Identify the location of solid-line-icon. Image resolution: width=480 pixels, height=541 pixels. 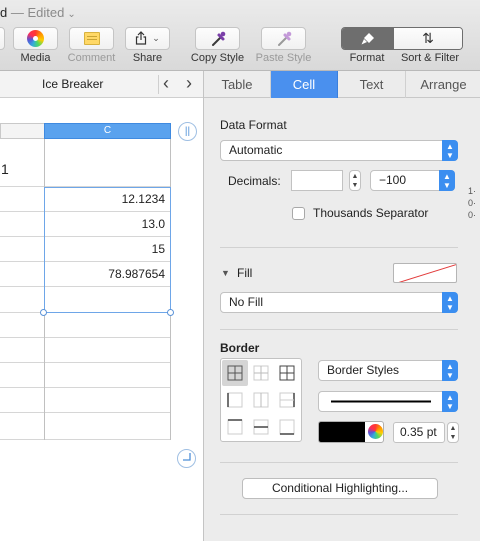
(381, 401).